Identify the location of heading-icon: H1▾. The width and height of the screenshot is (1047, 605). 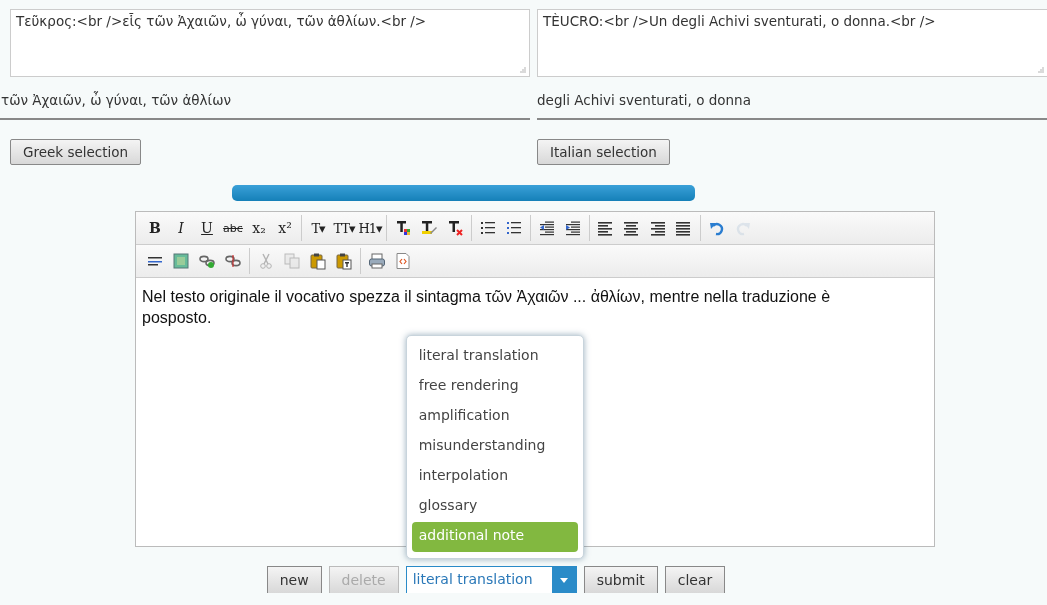
(370, 228).